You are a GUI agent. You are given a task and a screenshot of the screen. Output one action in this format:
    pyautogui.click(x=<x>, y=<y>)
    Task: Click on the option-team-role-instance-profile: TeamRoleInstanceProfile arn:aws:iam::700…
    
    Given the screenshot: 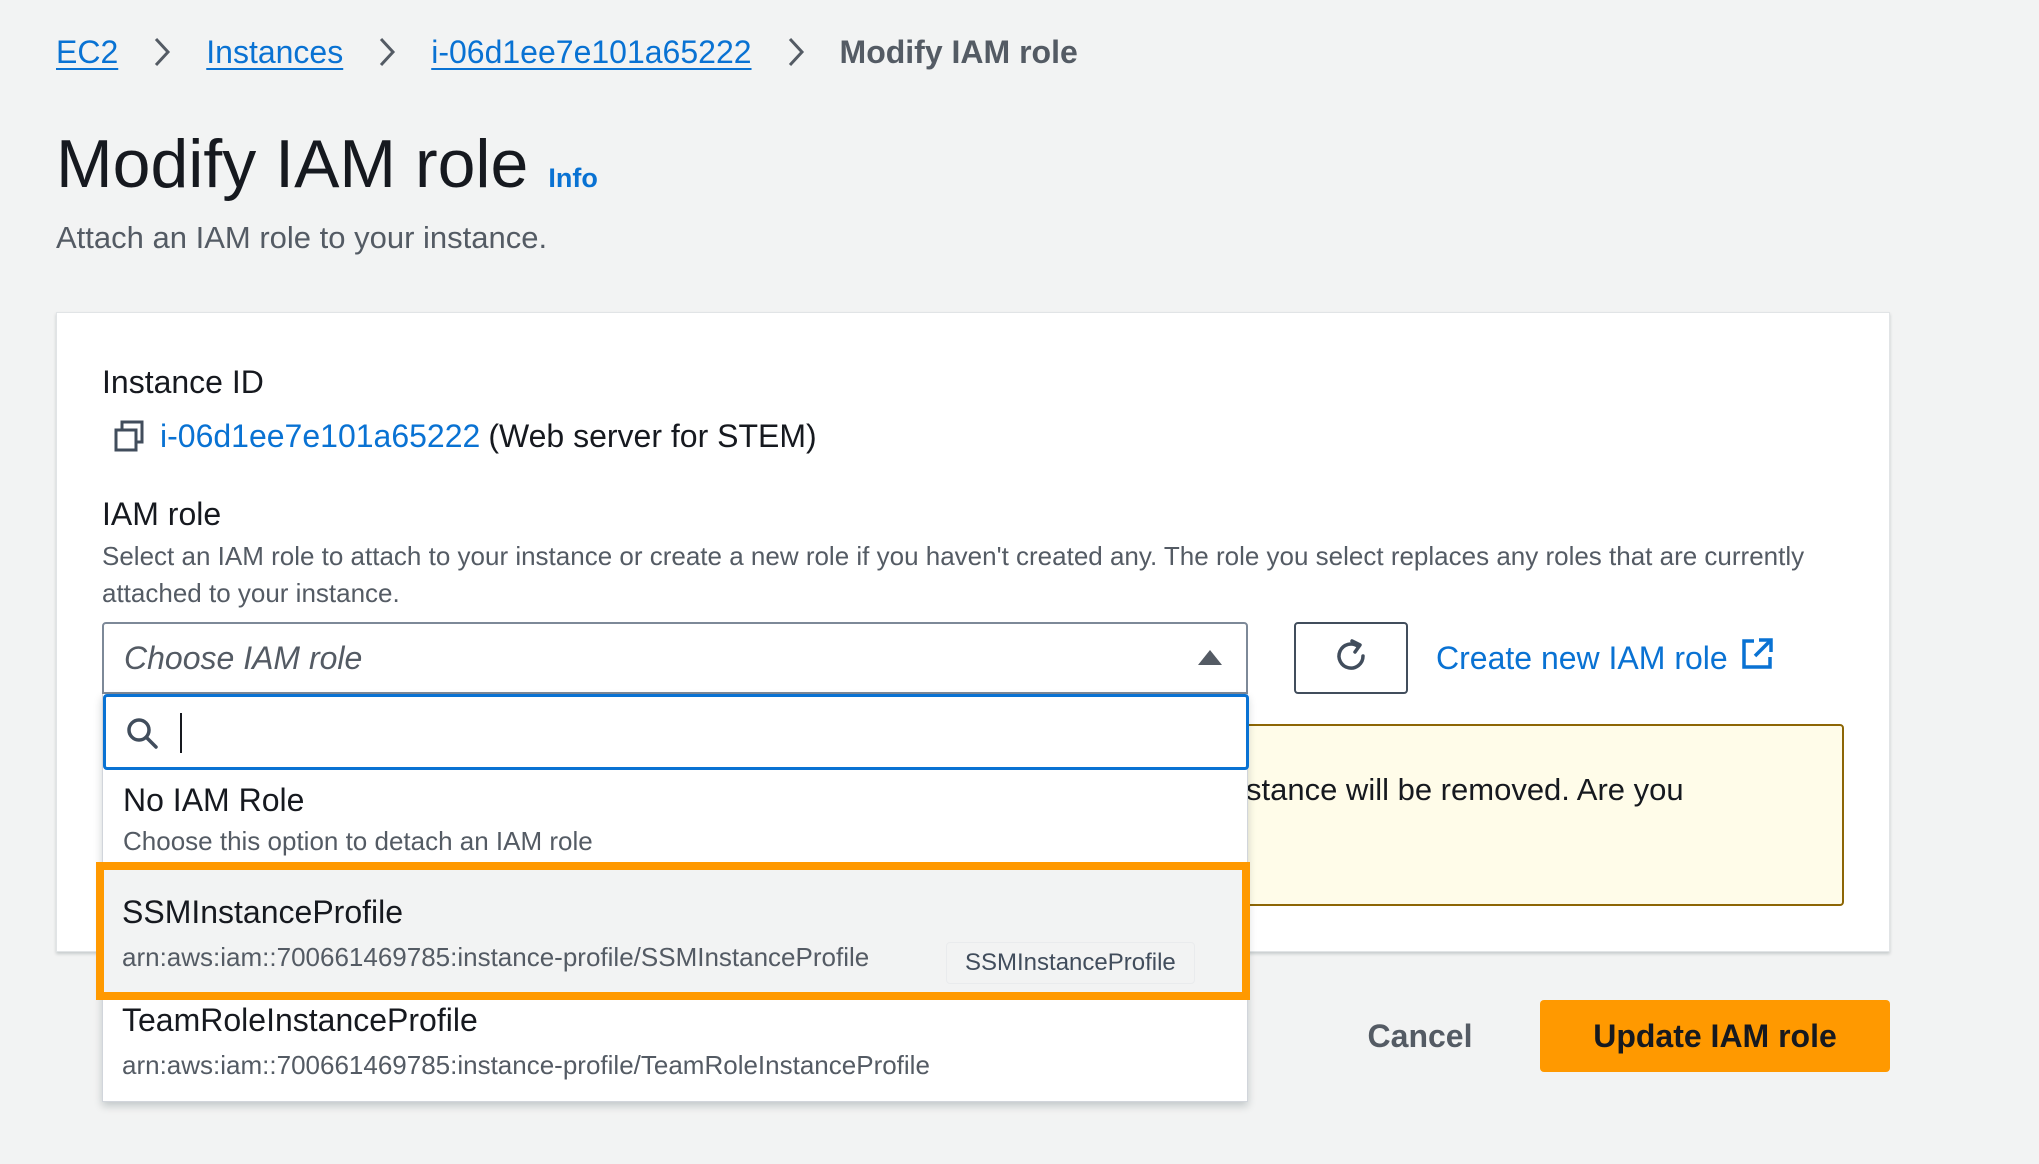 What is the action you would take?
    pyautogui.click(x=675, y=1046)
    